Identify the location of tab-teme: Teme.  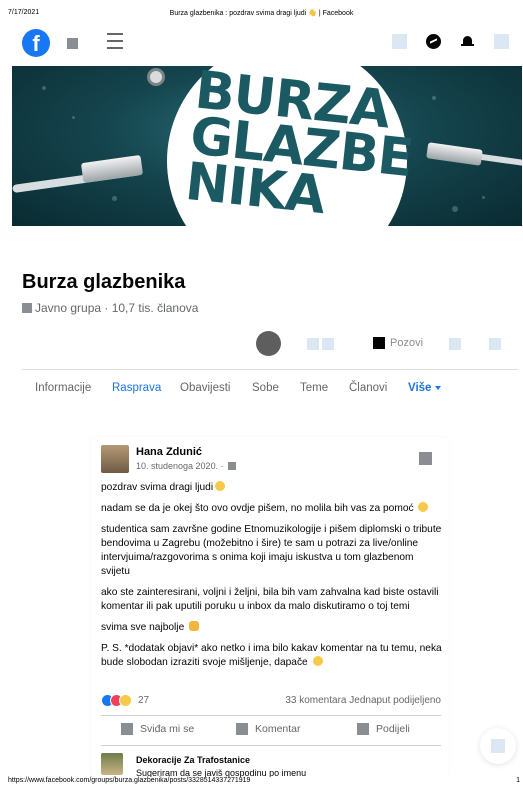
(314, 388).